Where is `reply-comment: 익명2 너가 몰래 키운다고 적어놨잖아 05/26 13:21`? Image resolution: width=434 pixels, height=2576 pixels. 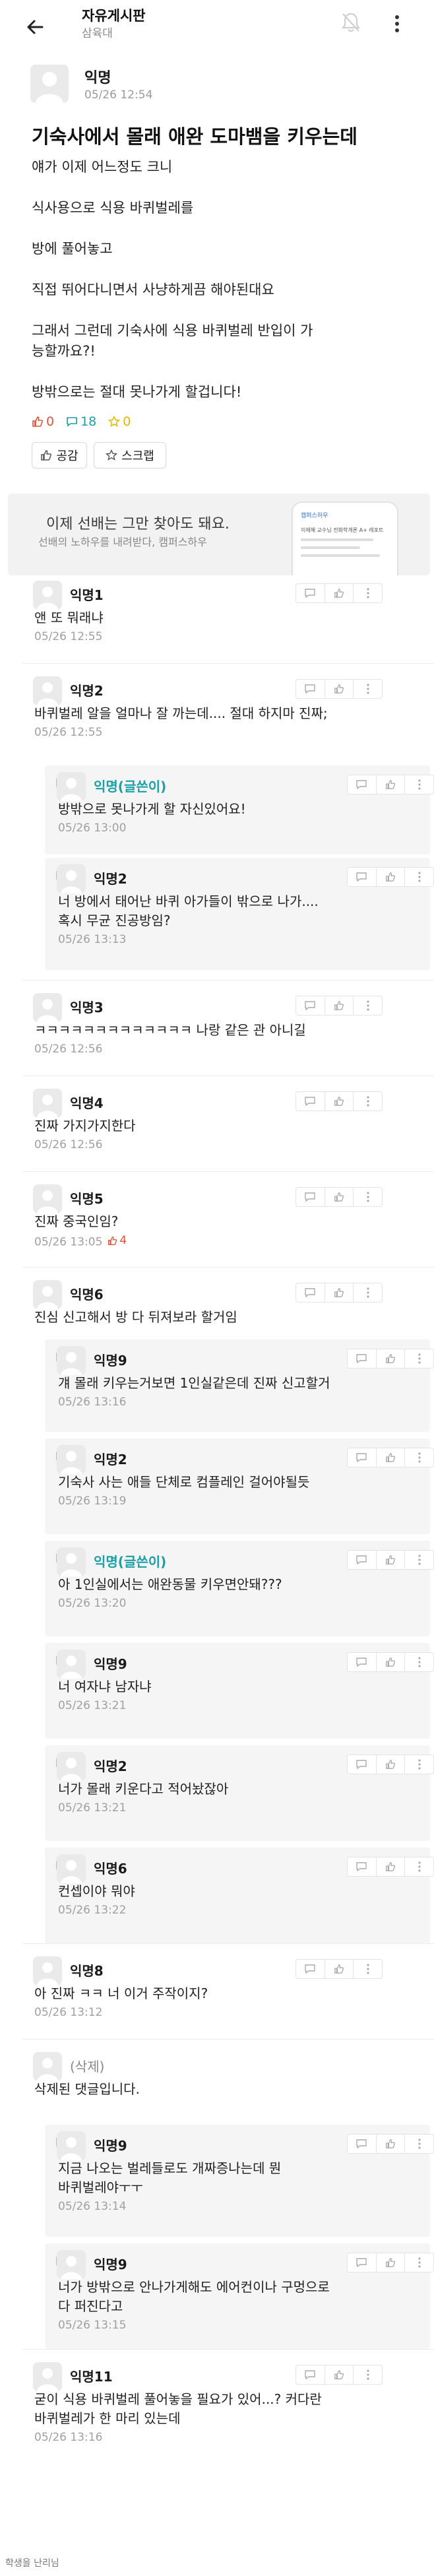 reply-comment: 익명2 너가 몰래 키운다고 적어놨잖아 05/26 13:21 is located at coordinates (245, 1791).